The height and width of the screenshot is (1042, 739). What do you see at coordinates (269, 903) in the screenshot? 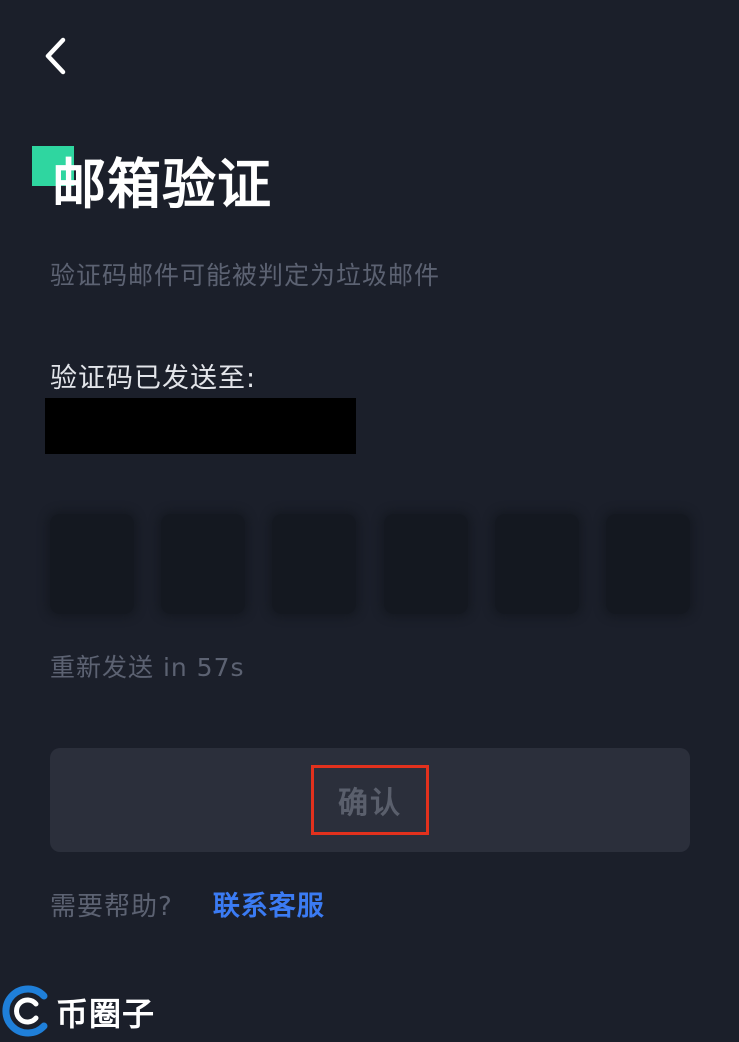
I see `contact-support-link: 联系客服` at bounding box center [269, 903].